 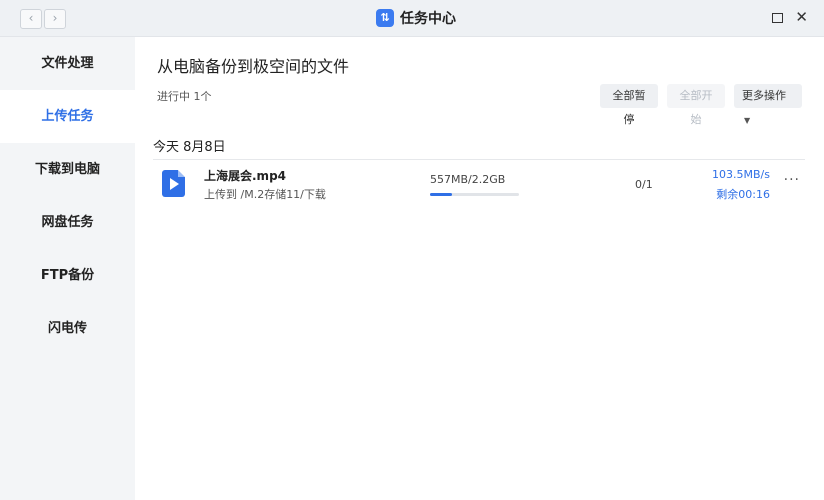 What do you see at coordinates (747, 120) in the screenshot?
I see `caret-down-icon: ▼` at bounding box center [747, 120].